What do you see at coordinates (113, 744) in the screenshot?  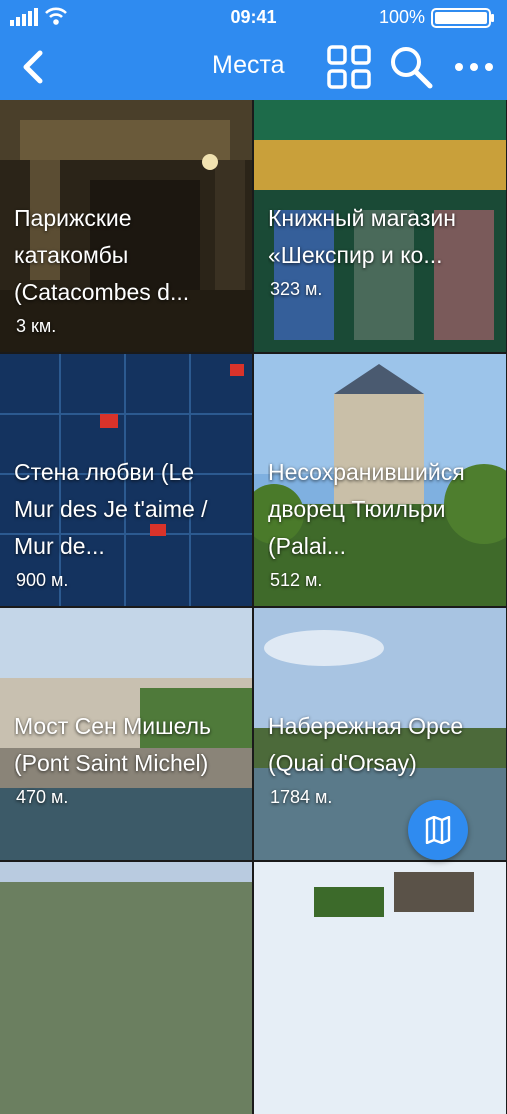 I see `place-name: Мост Сен Мишель (Pont Saint Michel)` at bounding box center [113, 744].